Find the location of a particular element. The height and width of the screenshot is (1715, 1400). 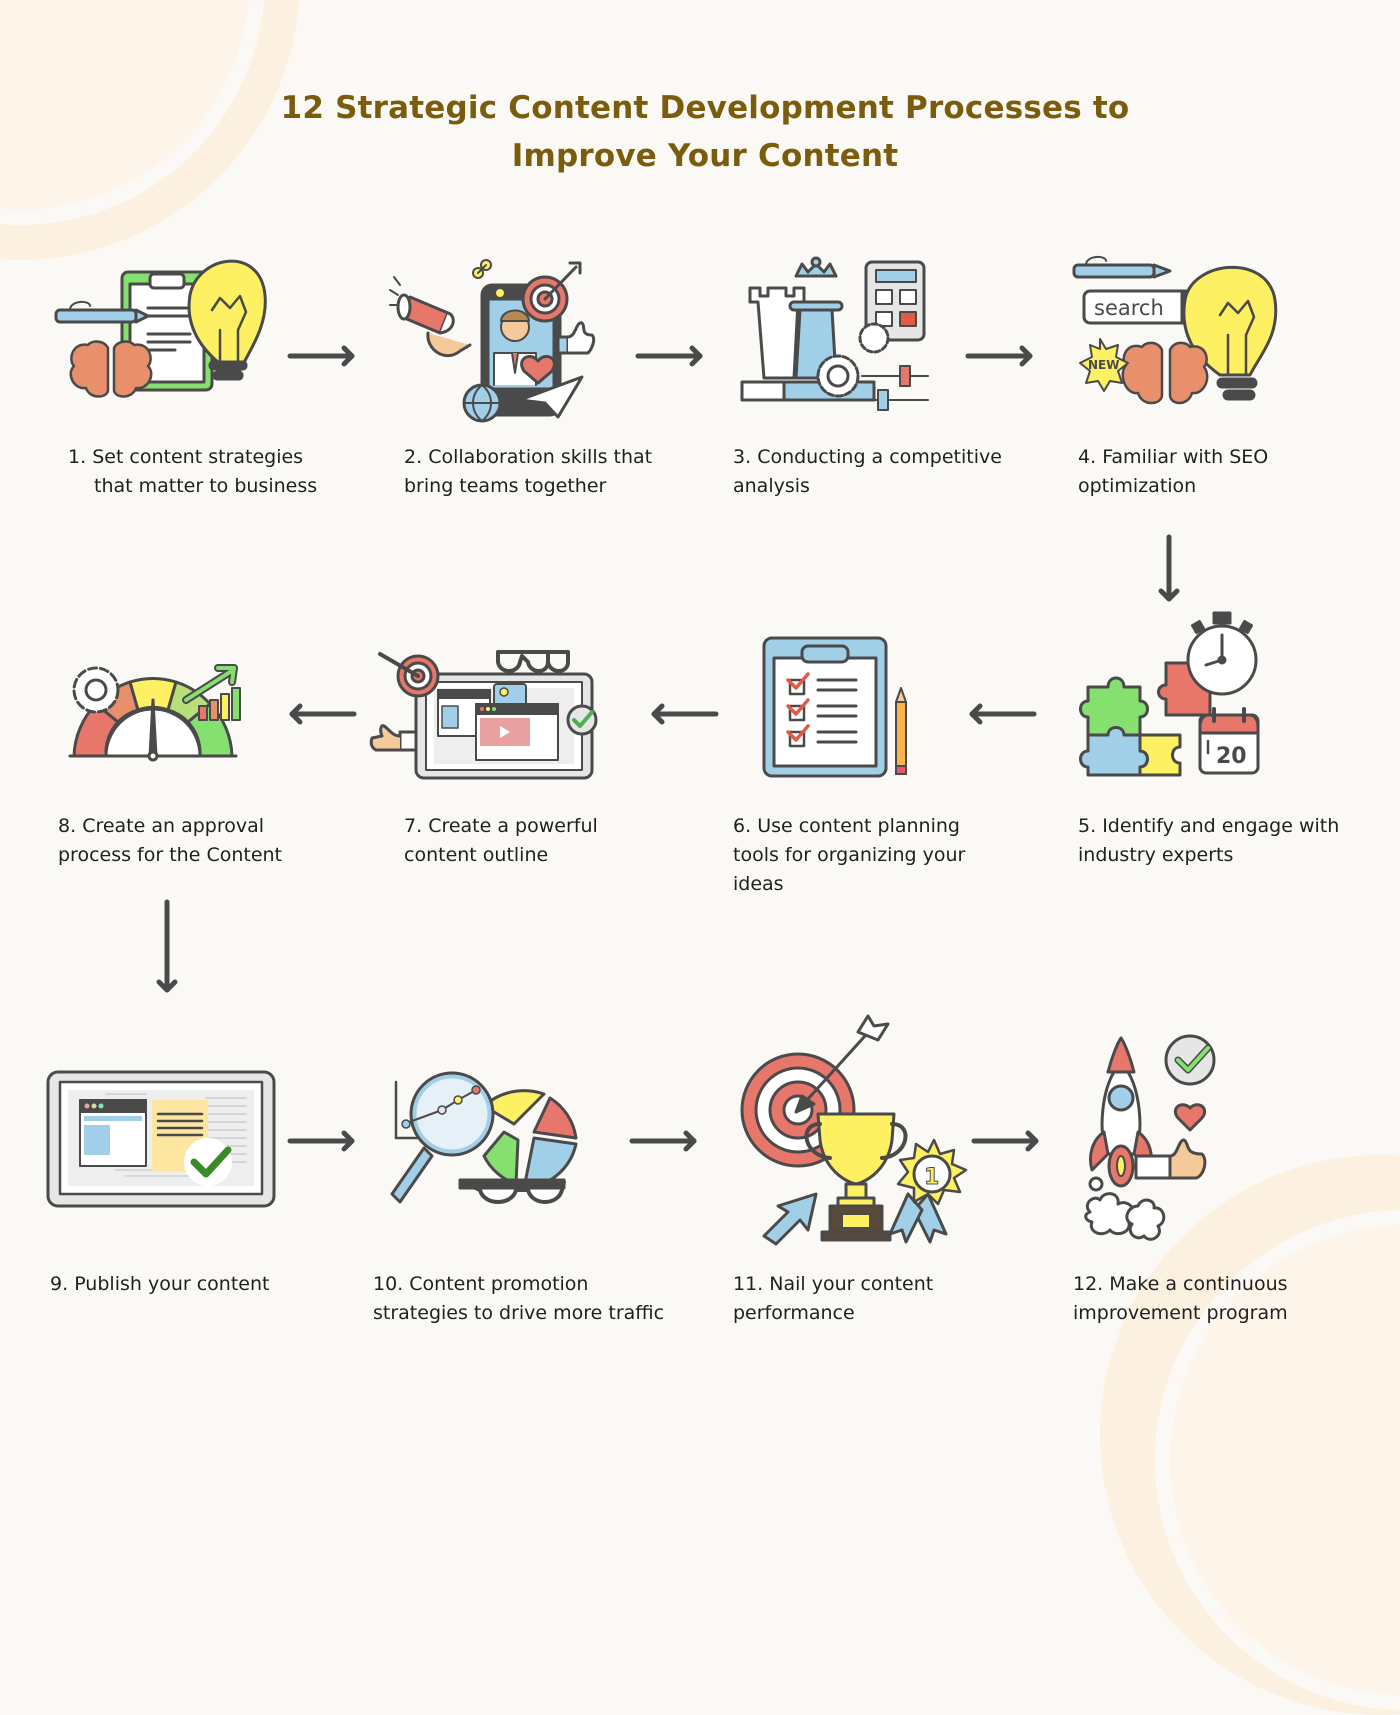

step-text-line-1: Use content planning is located at coordinates (858, 826).